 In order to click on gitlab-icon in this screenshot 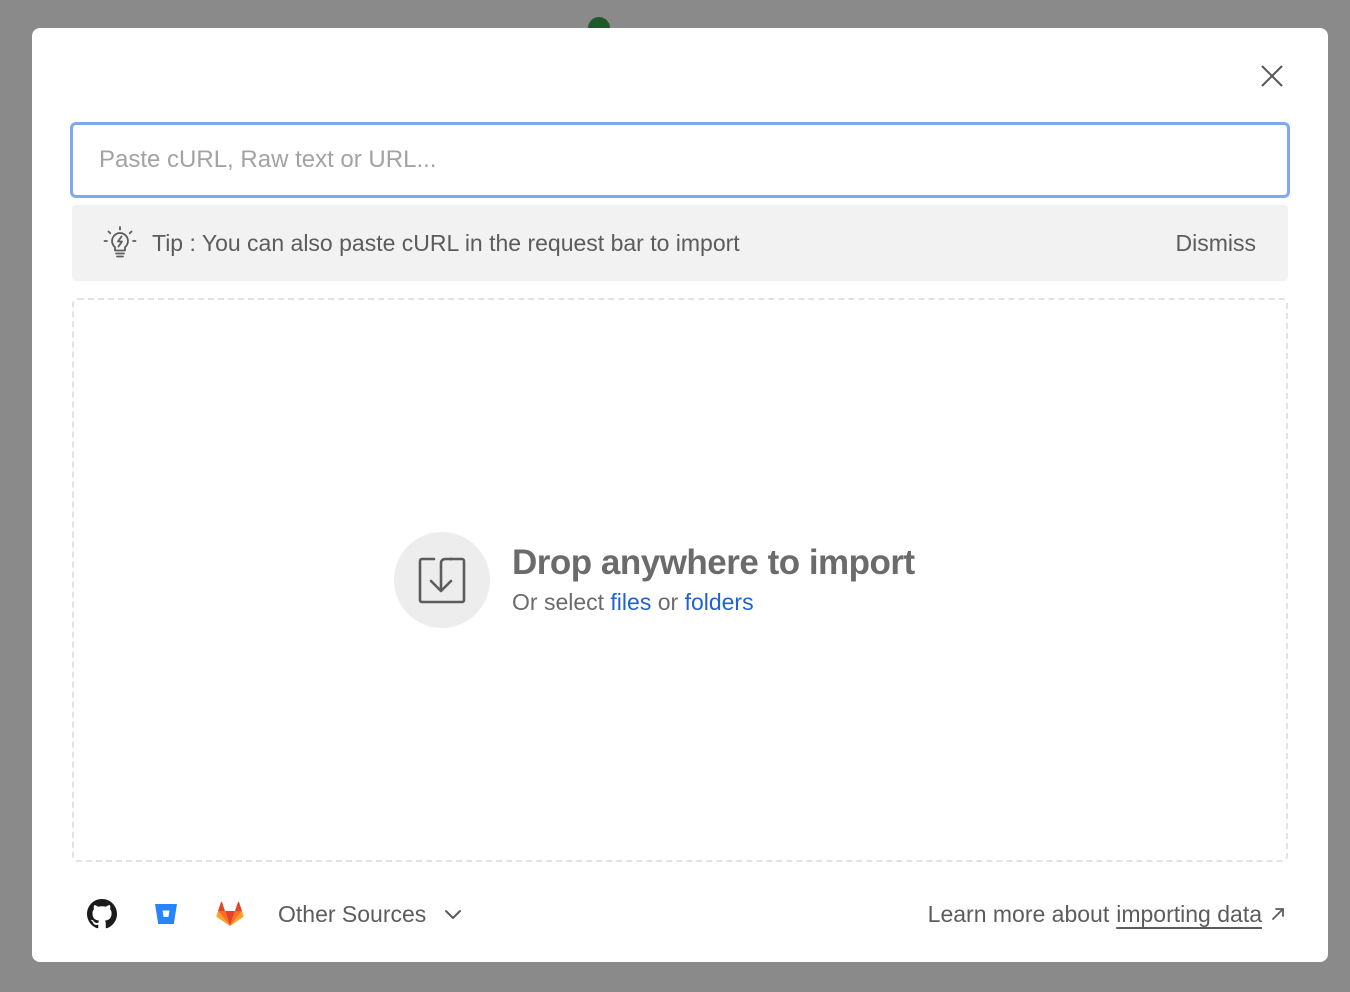, I will do `click(230, 914)`.